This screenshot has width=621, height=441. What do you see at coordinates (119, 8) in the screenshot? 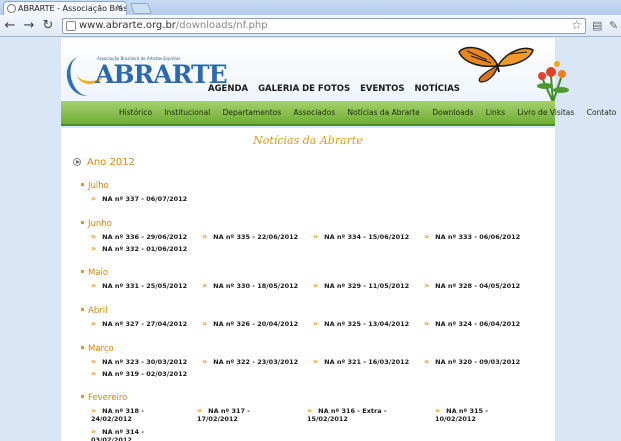
I see `close-tab-icon: ×` at bounding box center [119, 8].